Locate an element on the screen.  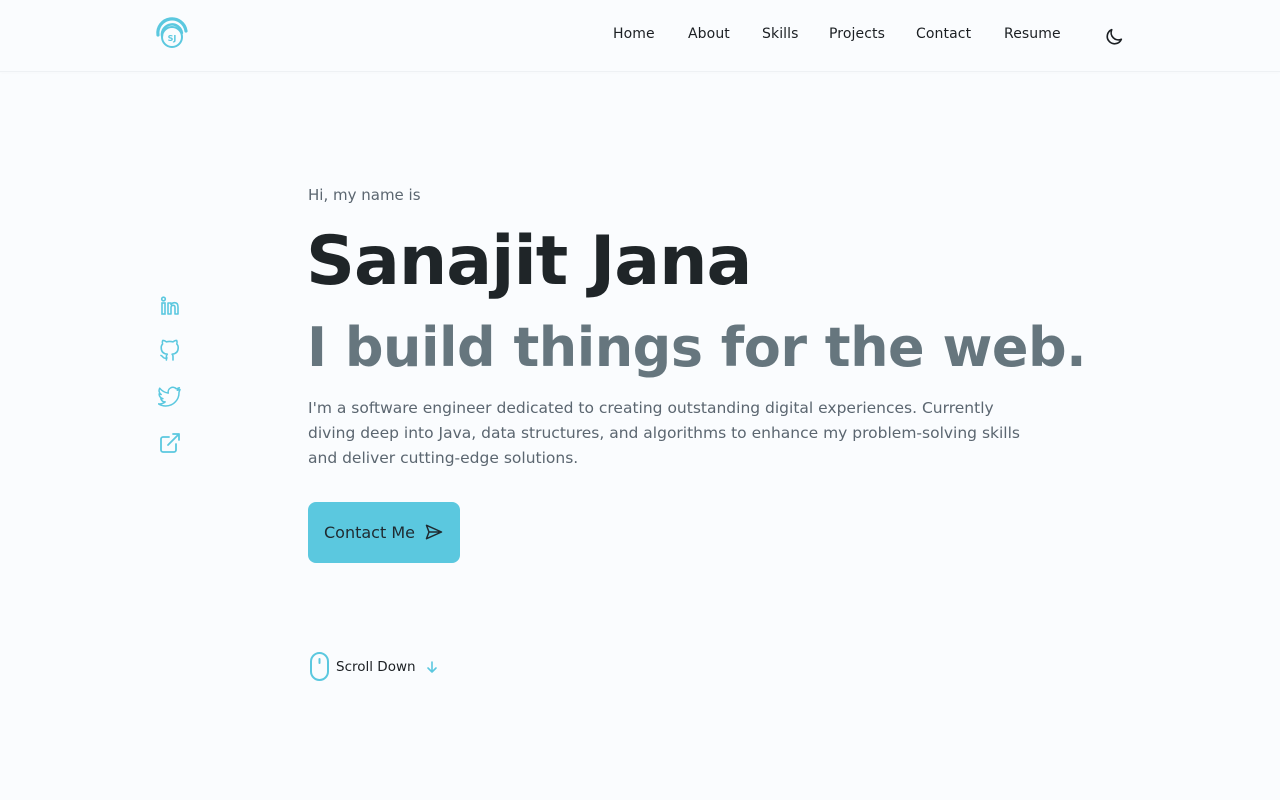
linkedin-icon is located at coordinates (170, 306).